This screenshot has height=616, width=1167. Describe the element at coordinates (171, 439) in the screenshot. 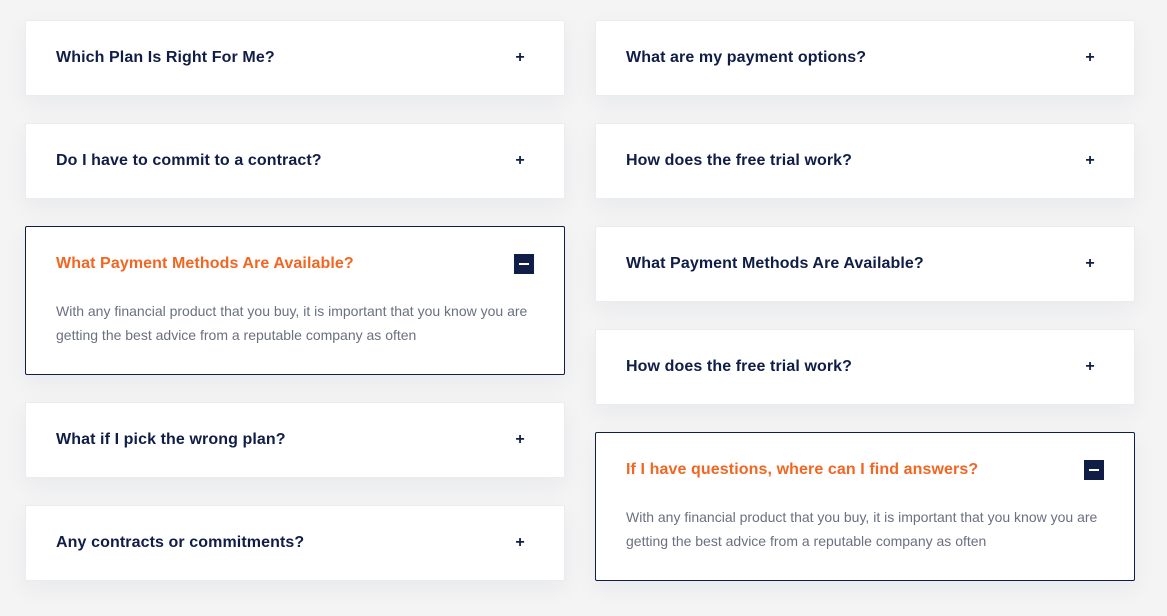

I see `faq-question: What if I pick the wrong plan?` at that location.